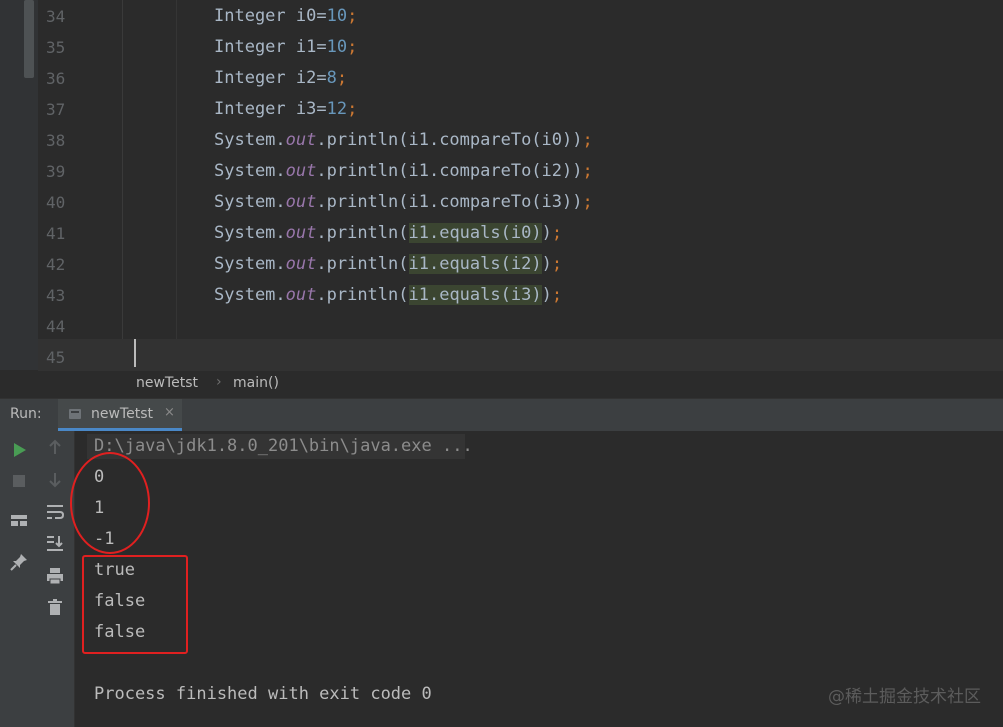  What do you see at coordinates (475, 295) in the screenshot?
I see `highlighted-expression: i1.equals(i3)` at bounding box center [475, 295].